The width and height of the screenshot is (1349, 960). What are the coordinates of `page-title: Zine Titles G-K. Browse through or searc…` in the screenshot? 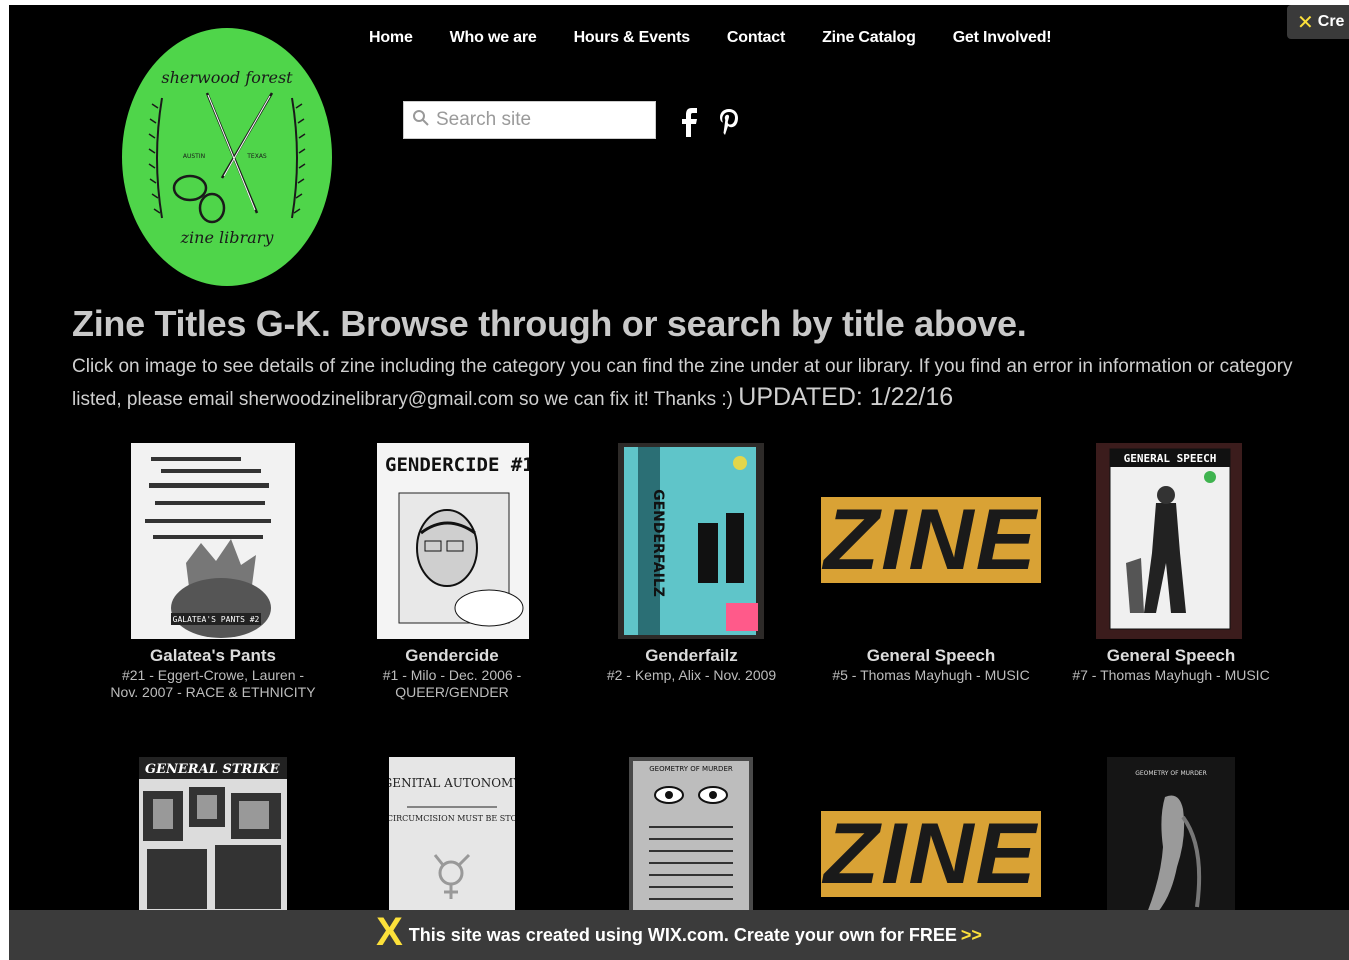 It's located at (549, 323).